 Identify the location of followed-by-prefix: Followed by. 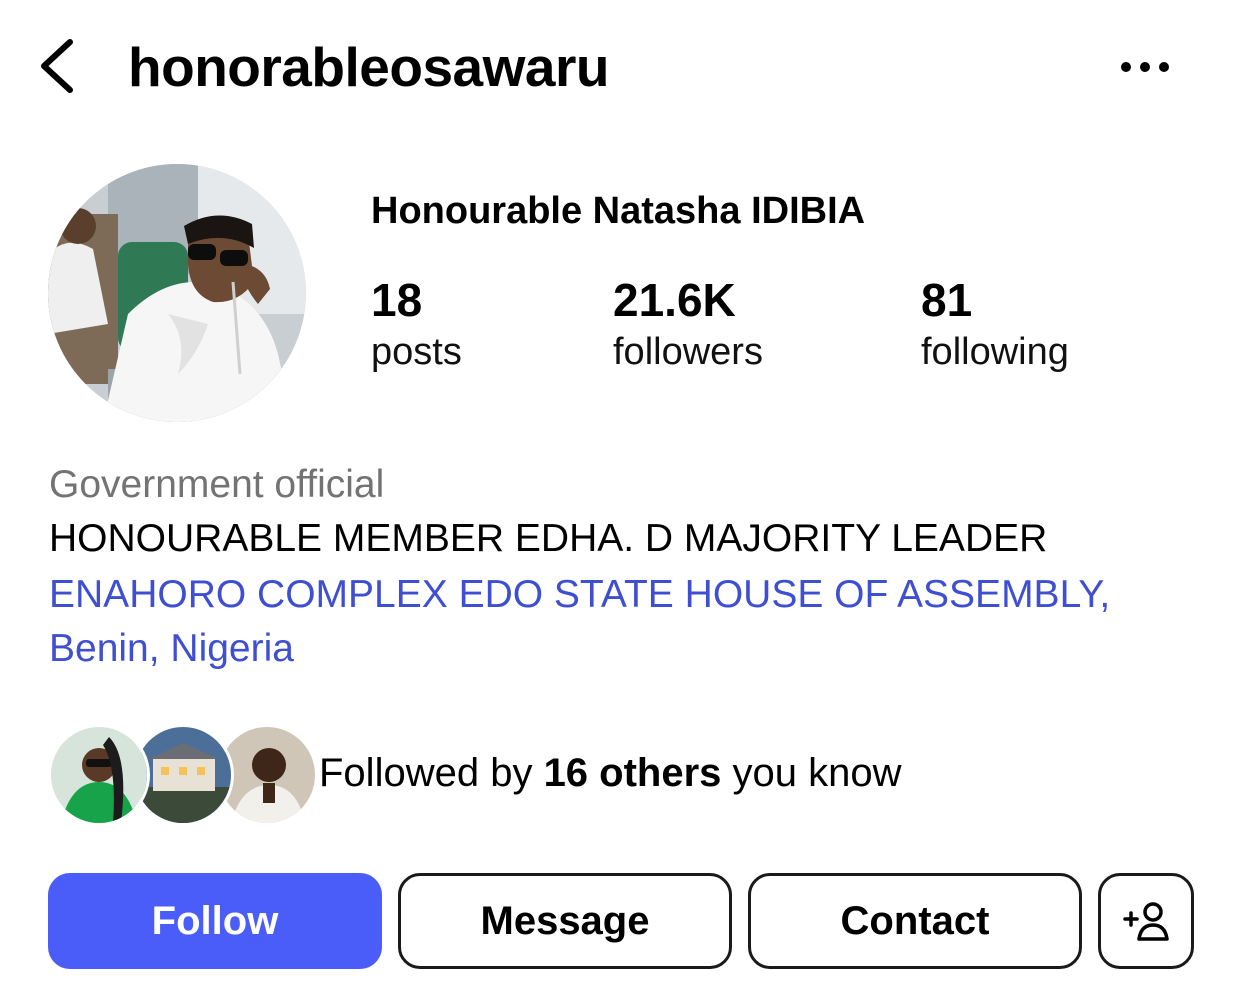
(431, 773).